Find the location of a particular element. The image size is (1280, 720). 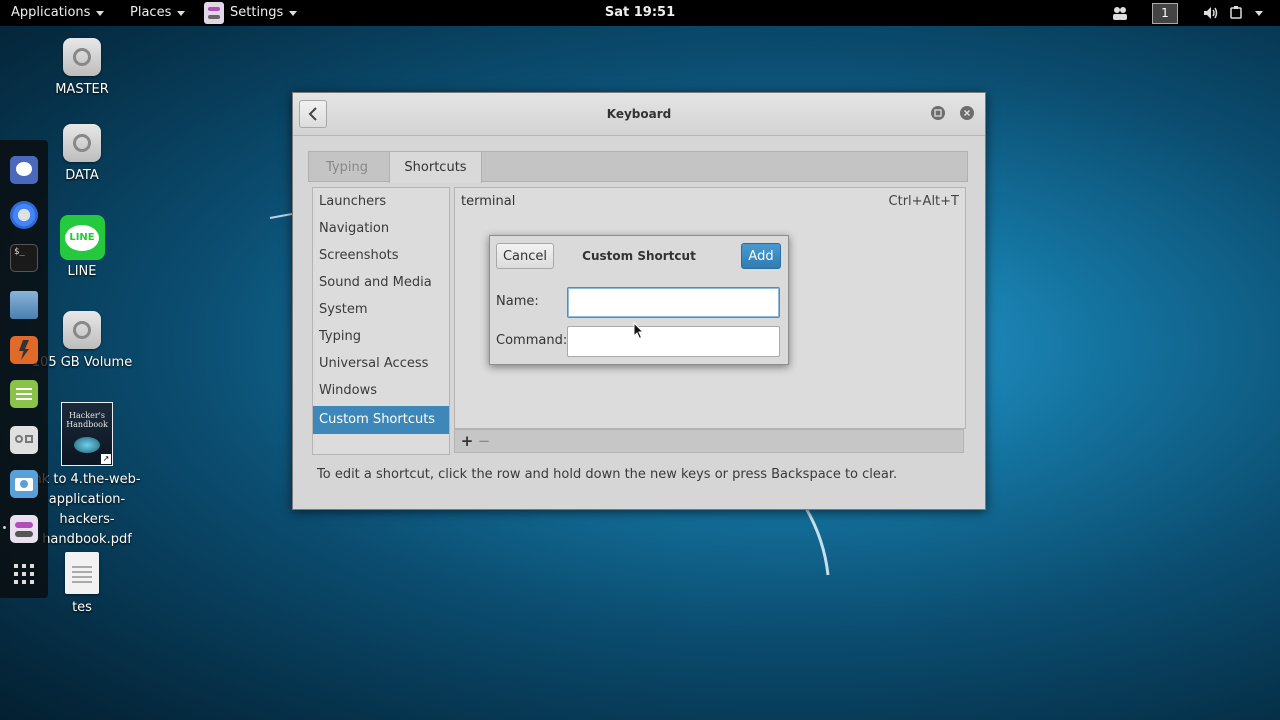

shortcut-name: terminal is located at coordinates (488, 201).